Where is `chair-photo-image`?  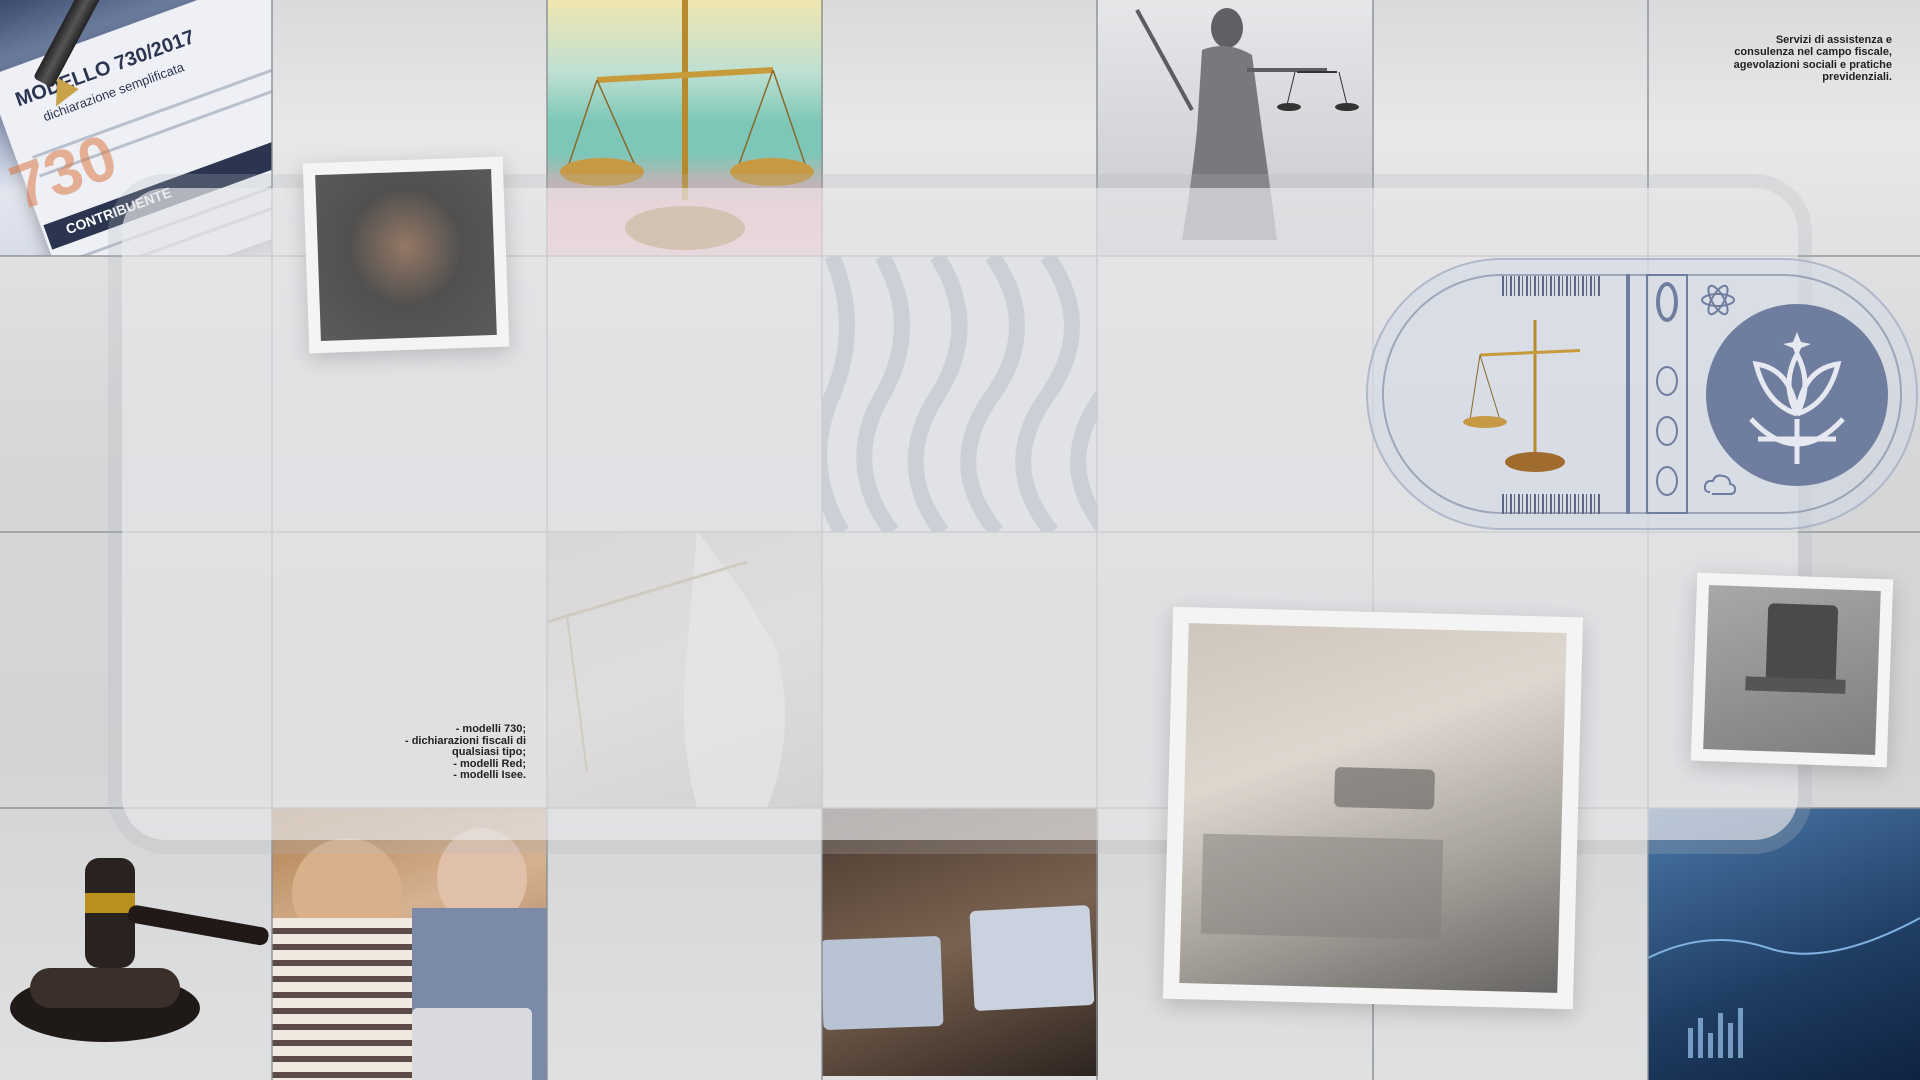
chair-photo-image is located at coordinates (1792, 670).